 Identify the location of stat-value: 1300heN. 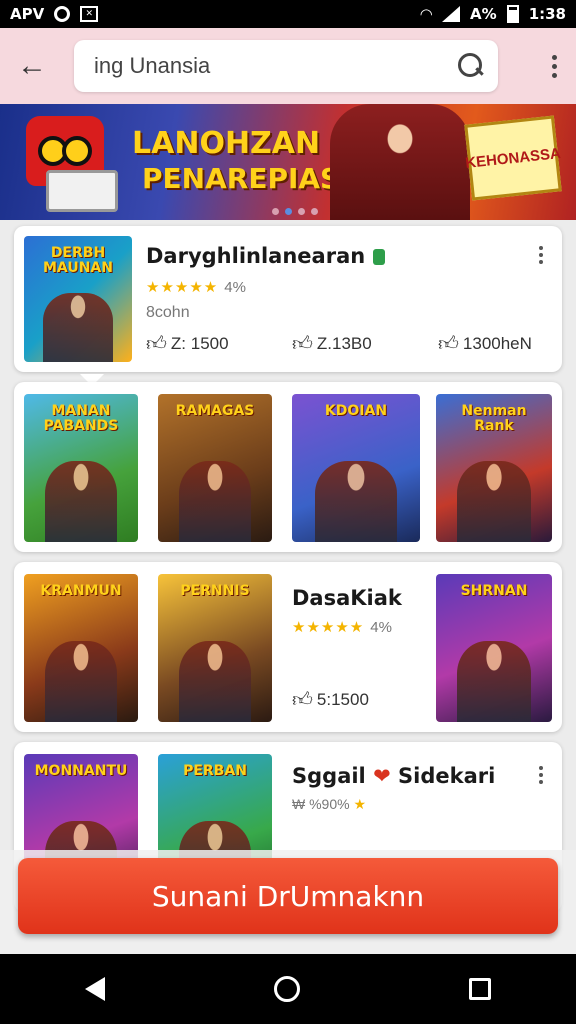
(497, 343).